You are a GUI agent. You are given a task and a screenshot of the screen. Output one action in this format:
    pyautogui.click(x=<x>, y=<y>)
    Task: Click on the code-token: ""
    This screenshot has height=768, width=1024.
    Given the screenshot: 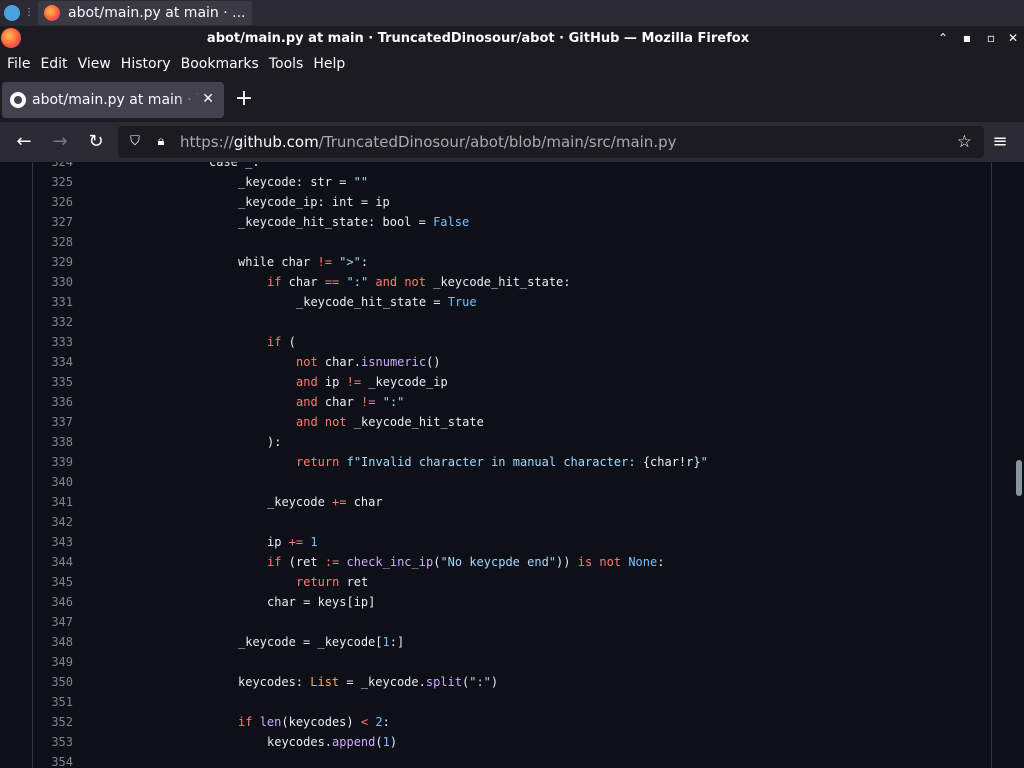 What is the action you would take?
    pyautogui.click(x=361, y=182)
    